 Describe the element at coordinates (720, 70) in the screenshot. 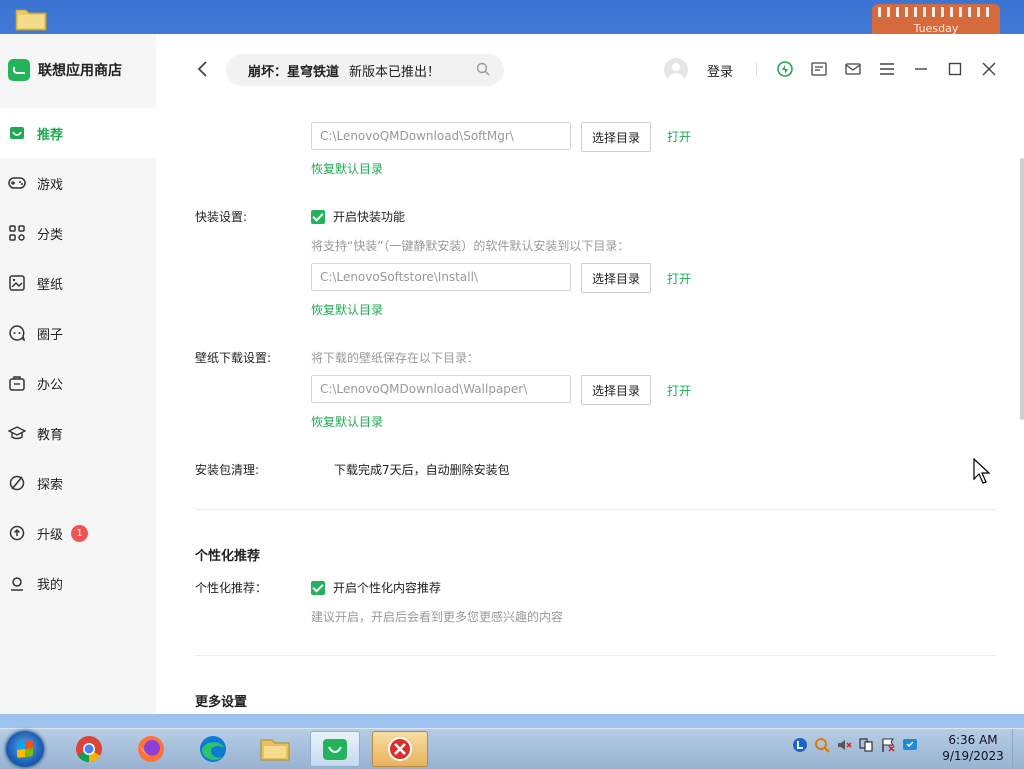

I see `login-link: 登录` at that location.